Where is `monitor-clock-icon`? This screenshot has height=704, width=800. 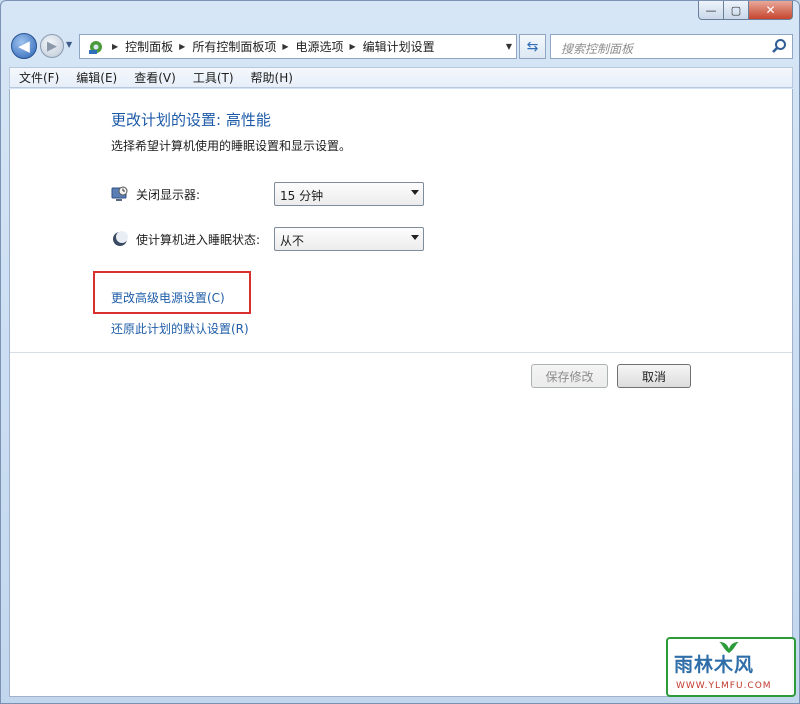 monitor-clock-icon is located at coordinates (120, 194).